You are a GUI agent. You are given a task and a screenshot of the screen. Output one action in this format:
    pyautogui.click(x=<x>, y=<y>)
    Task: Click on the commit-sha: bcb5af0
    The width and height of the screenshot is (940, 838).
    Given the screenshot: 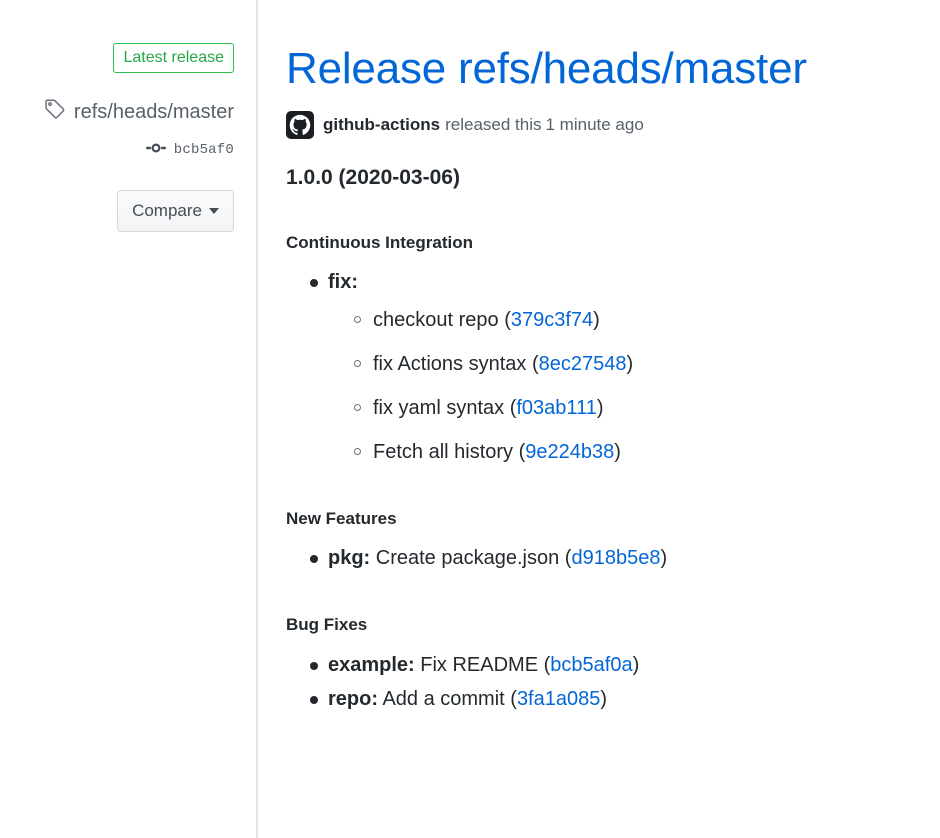 What is the action you would take?
    pyautogui.click(x=203, y=150)
    